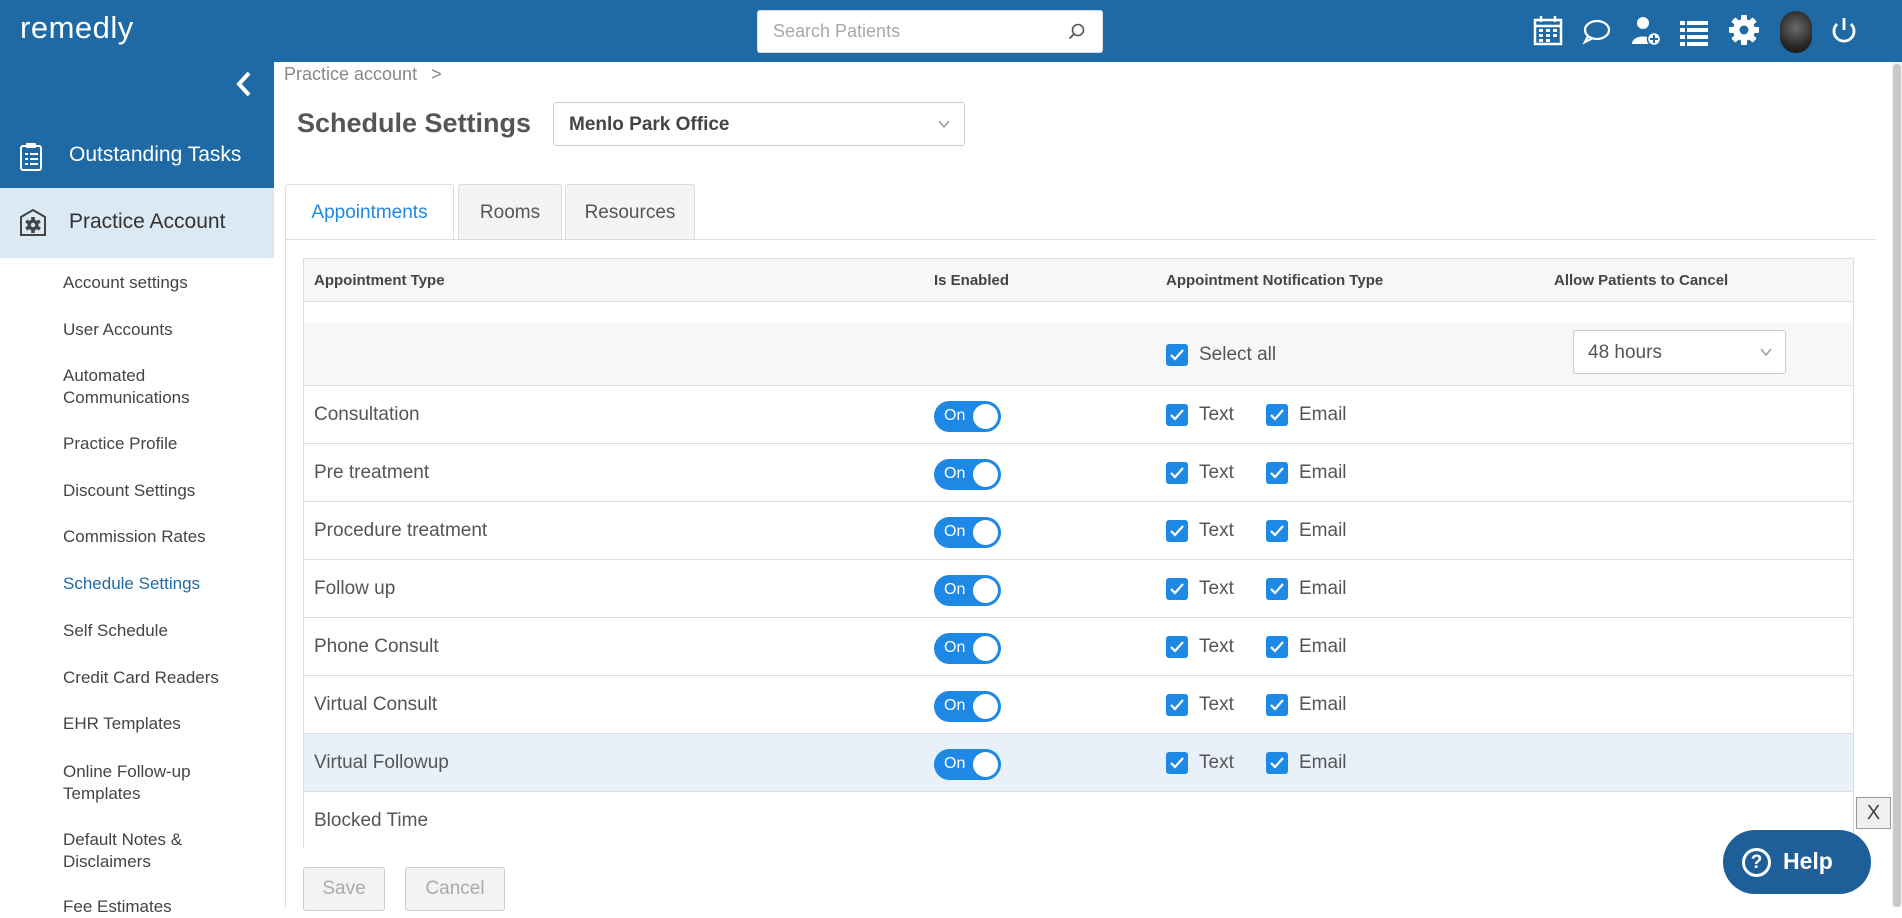 The width and height of the screenshot is (1902, 918). What do you see at coordinates (1078, 763) in the screenshot?
I see `table-row: Virtual Followup On Text Email` at bounding box center [1078, 763].